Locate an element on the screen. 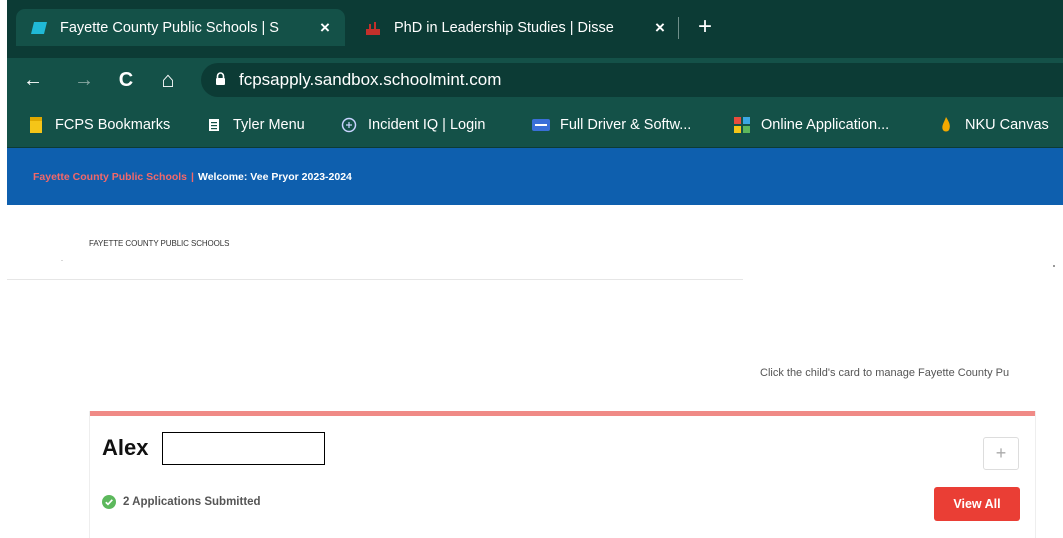 This screenshot has width=1063, height=538. district-logo: FAYETTE COUNTY PUBLIC SCHOOLS is located at coordinates (159, 243).